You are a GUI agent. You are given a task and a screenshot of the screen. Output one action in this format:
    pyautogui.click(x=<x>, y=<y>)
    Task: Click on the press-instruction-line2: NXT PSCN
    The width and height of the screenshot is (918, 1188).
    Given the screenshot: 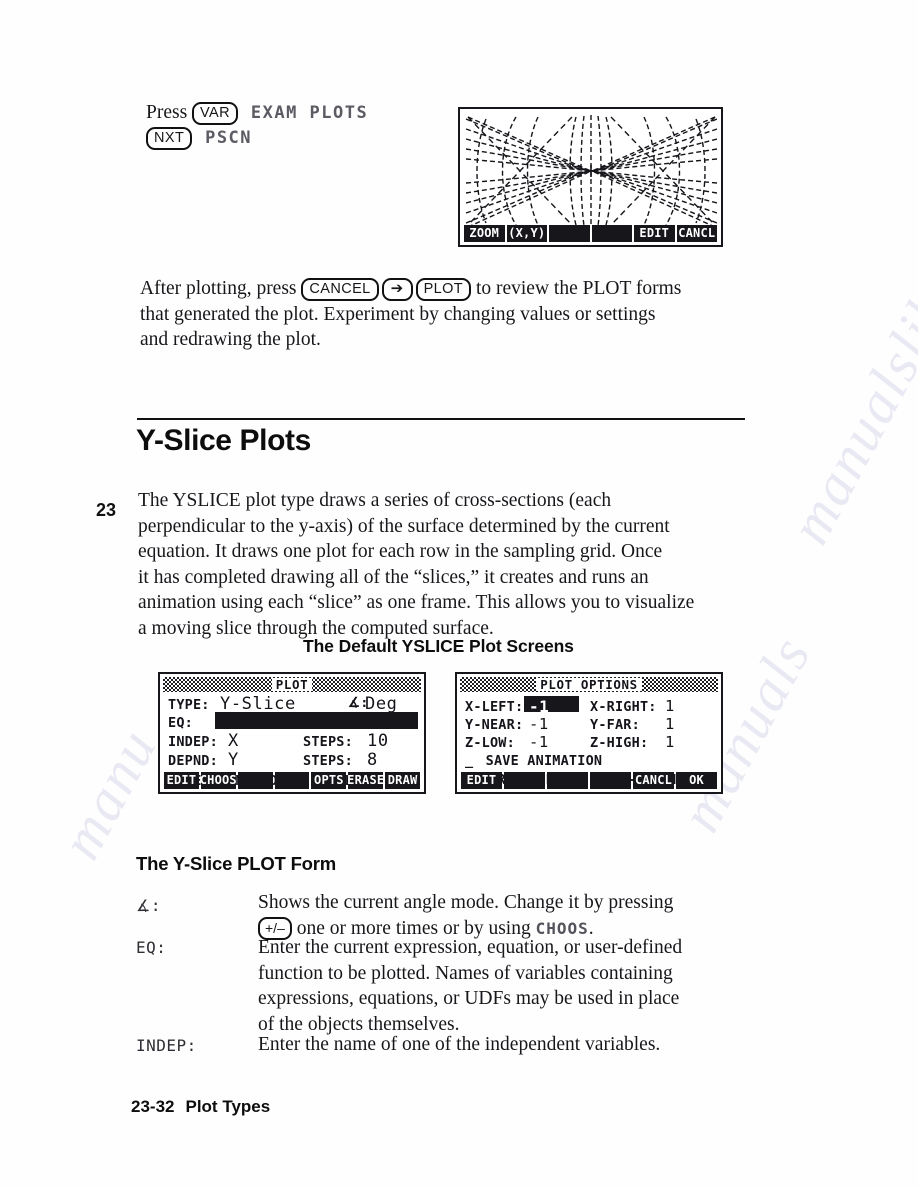 What is the action you would take?
    pyautogui.click(x=199, y=138)
    